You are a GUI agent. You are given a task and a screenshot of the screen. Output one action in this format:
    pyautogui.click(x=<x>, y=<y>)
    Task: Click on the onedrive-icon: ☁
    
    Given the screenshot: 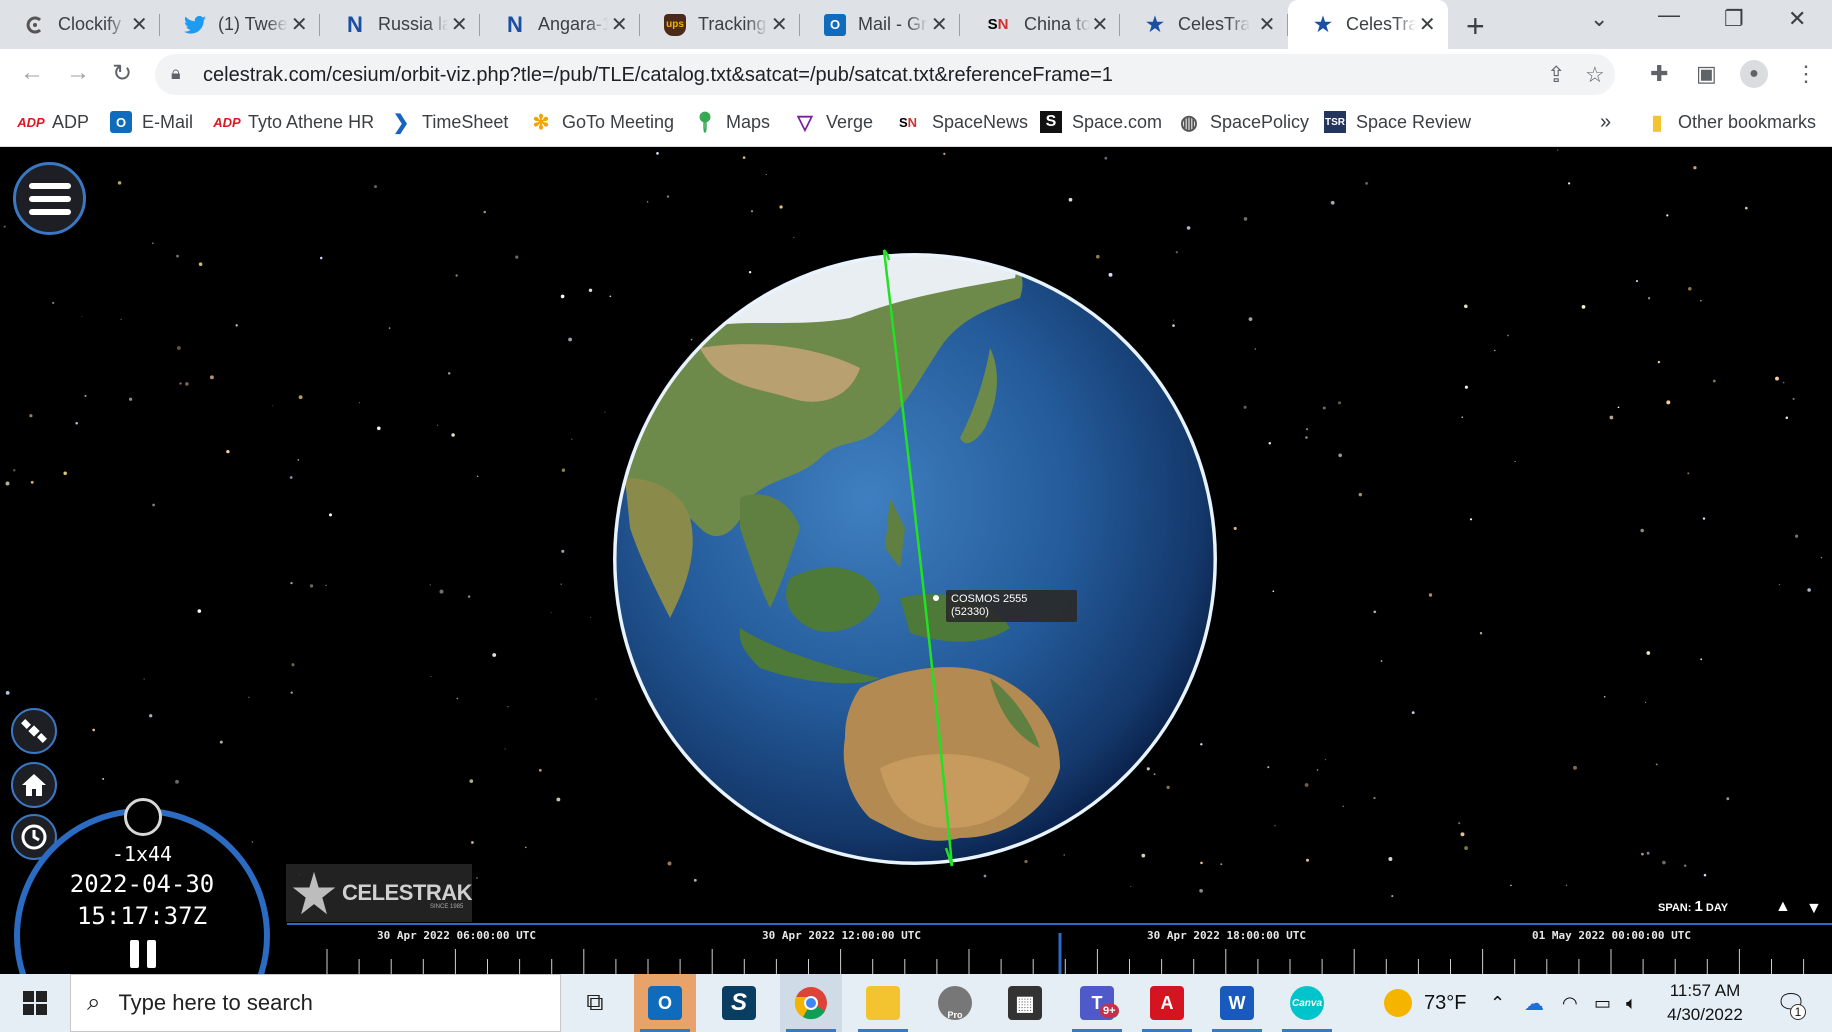 What is the action you would take?
    pyautogui.click(x=1534, y=1003)
    